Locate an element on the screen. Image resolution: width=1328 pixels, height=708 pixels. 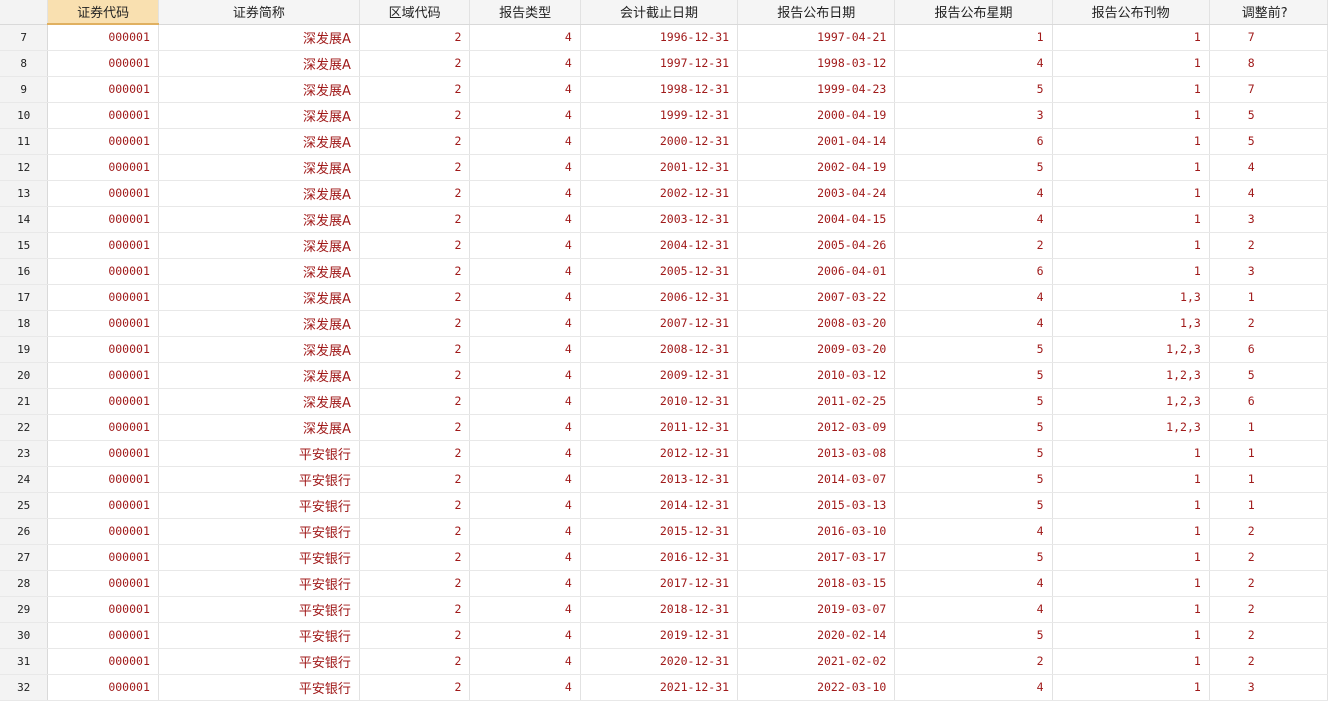
row-number: 30 is located at coordinates (24, 635).